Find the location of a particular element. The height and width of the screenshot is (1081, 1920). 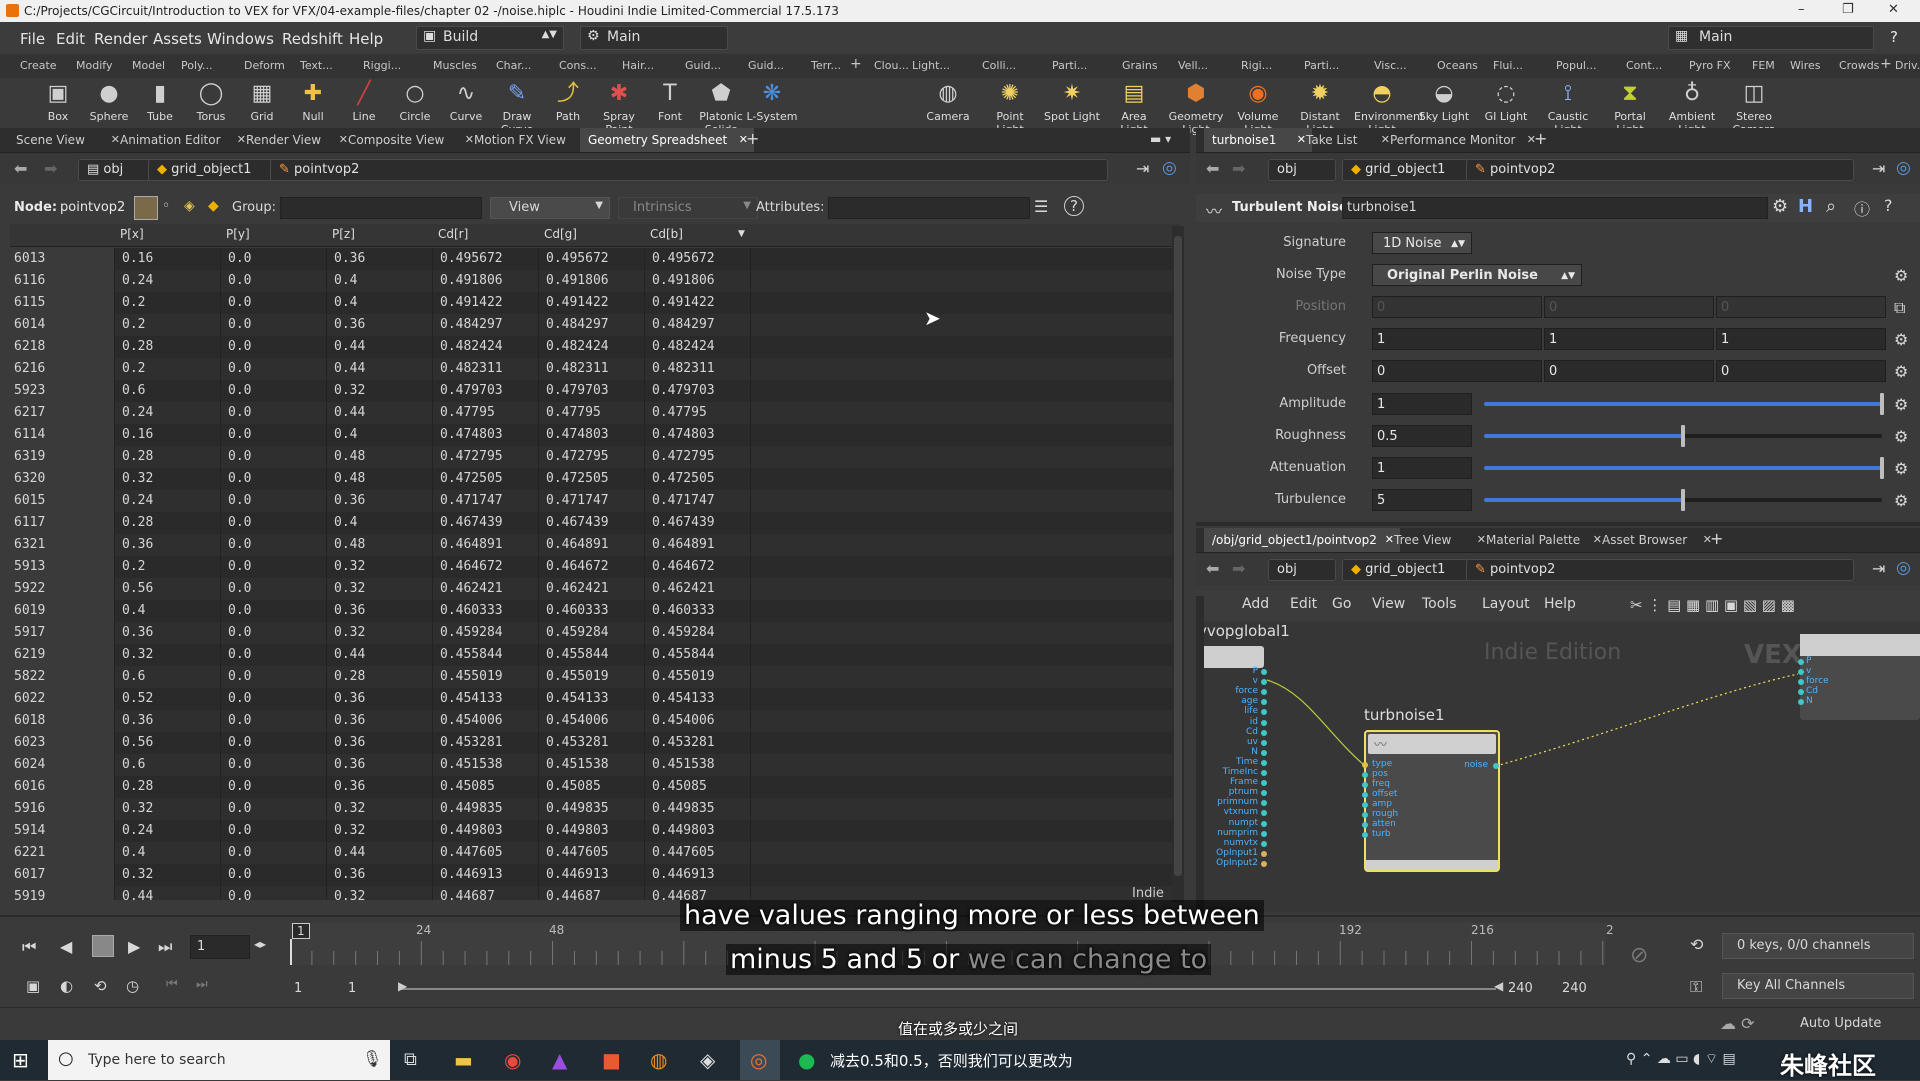

network-menu-layout: Layout is located at coordinates (1506, 604).